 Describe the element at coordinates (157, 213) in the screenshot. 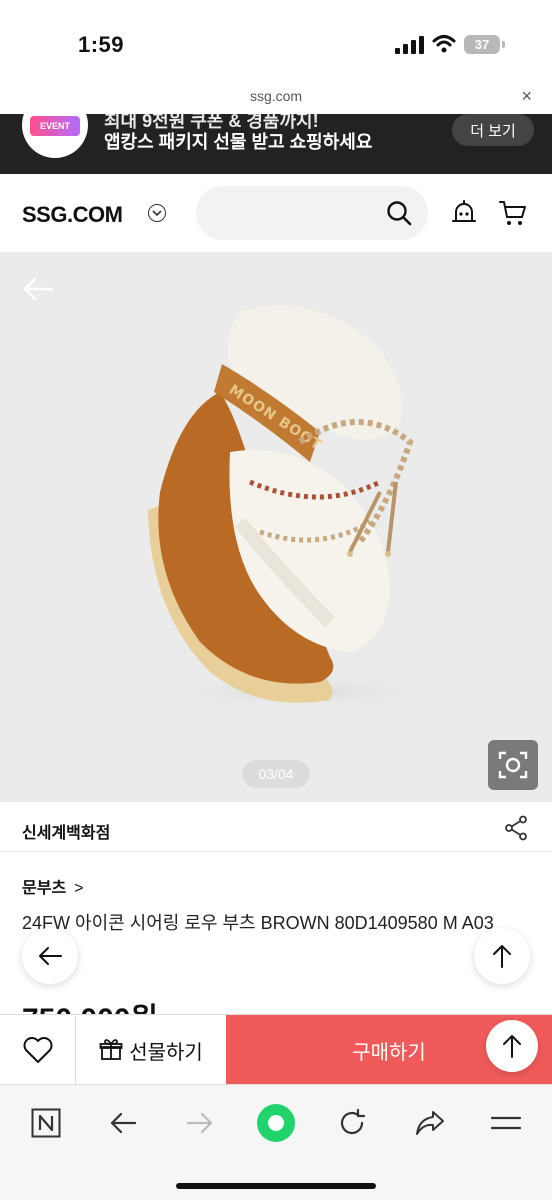

I see `chevron-down-icon` at that location.